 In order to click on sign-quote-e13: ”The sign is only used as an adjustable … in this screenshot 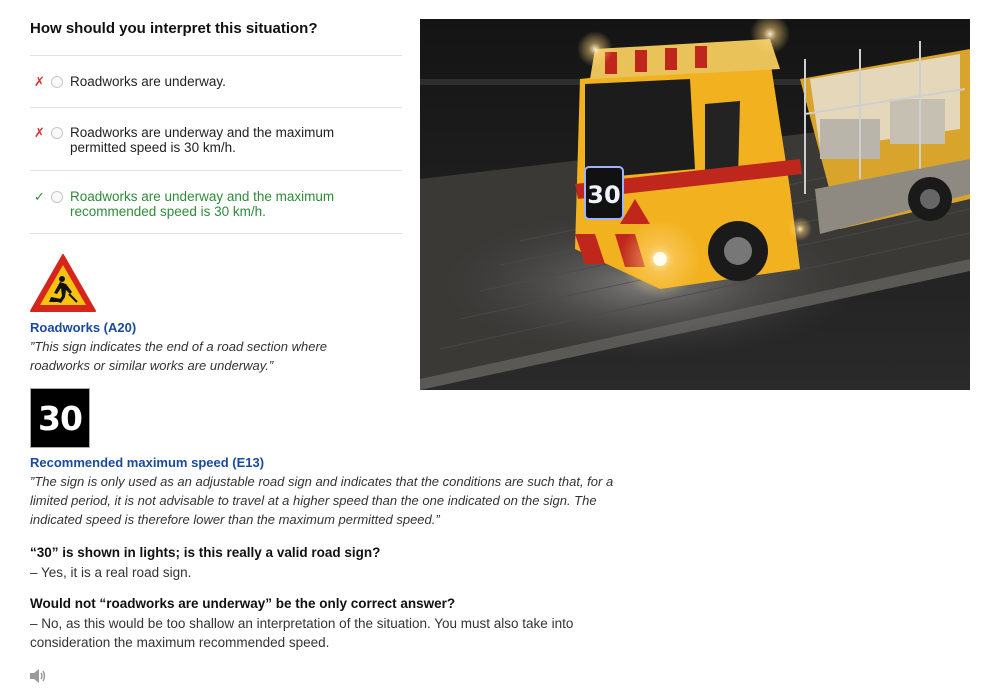, I will do `click(322, 500)`.